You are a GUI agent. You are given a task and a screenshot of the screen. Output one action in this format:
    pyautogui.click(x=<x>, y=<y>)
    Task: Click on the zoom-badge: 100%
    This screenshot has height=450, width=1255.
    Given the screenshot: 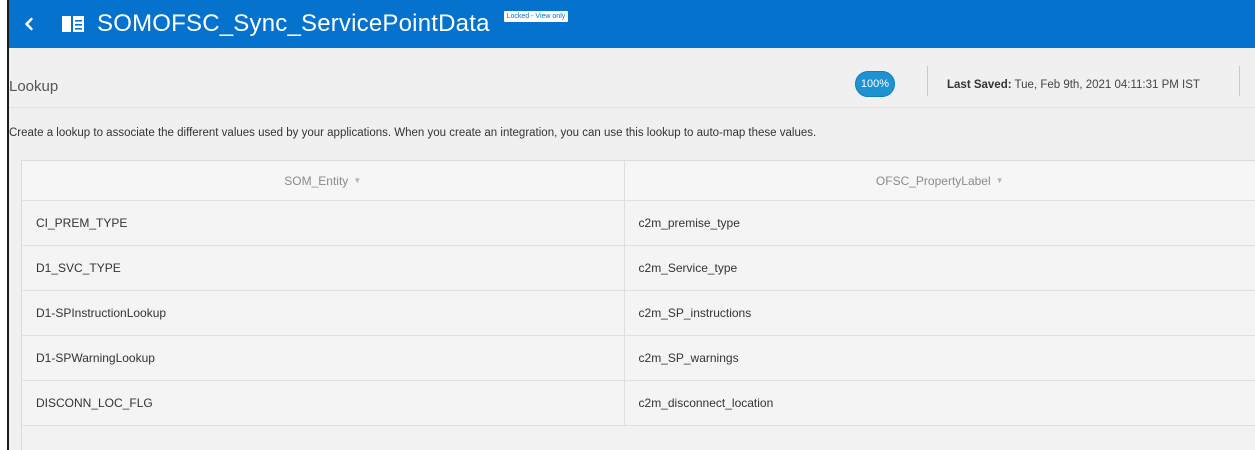 What is the action you would take?
    pyautogui.click(x=875, y=84)
    